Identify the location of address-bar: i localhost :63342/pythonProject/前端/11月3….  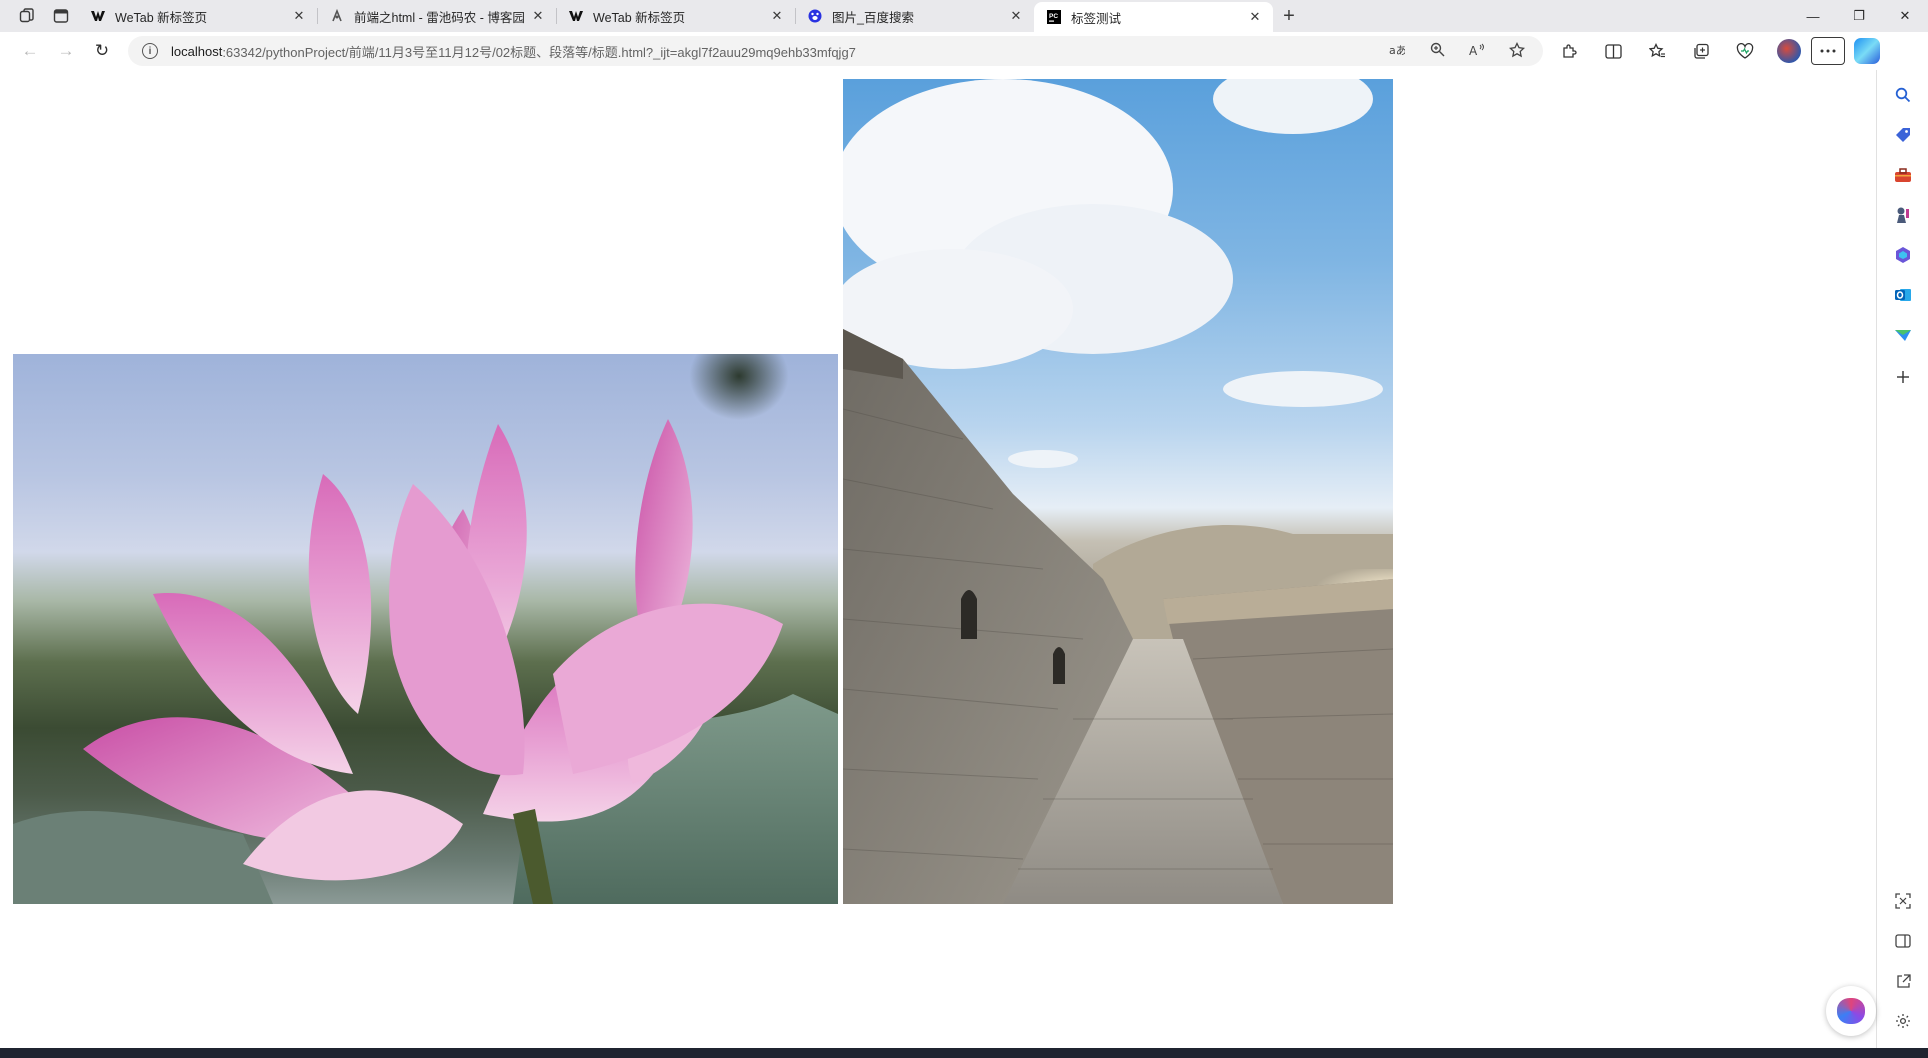
(835, 51).